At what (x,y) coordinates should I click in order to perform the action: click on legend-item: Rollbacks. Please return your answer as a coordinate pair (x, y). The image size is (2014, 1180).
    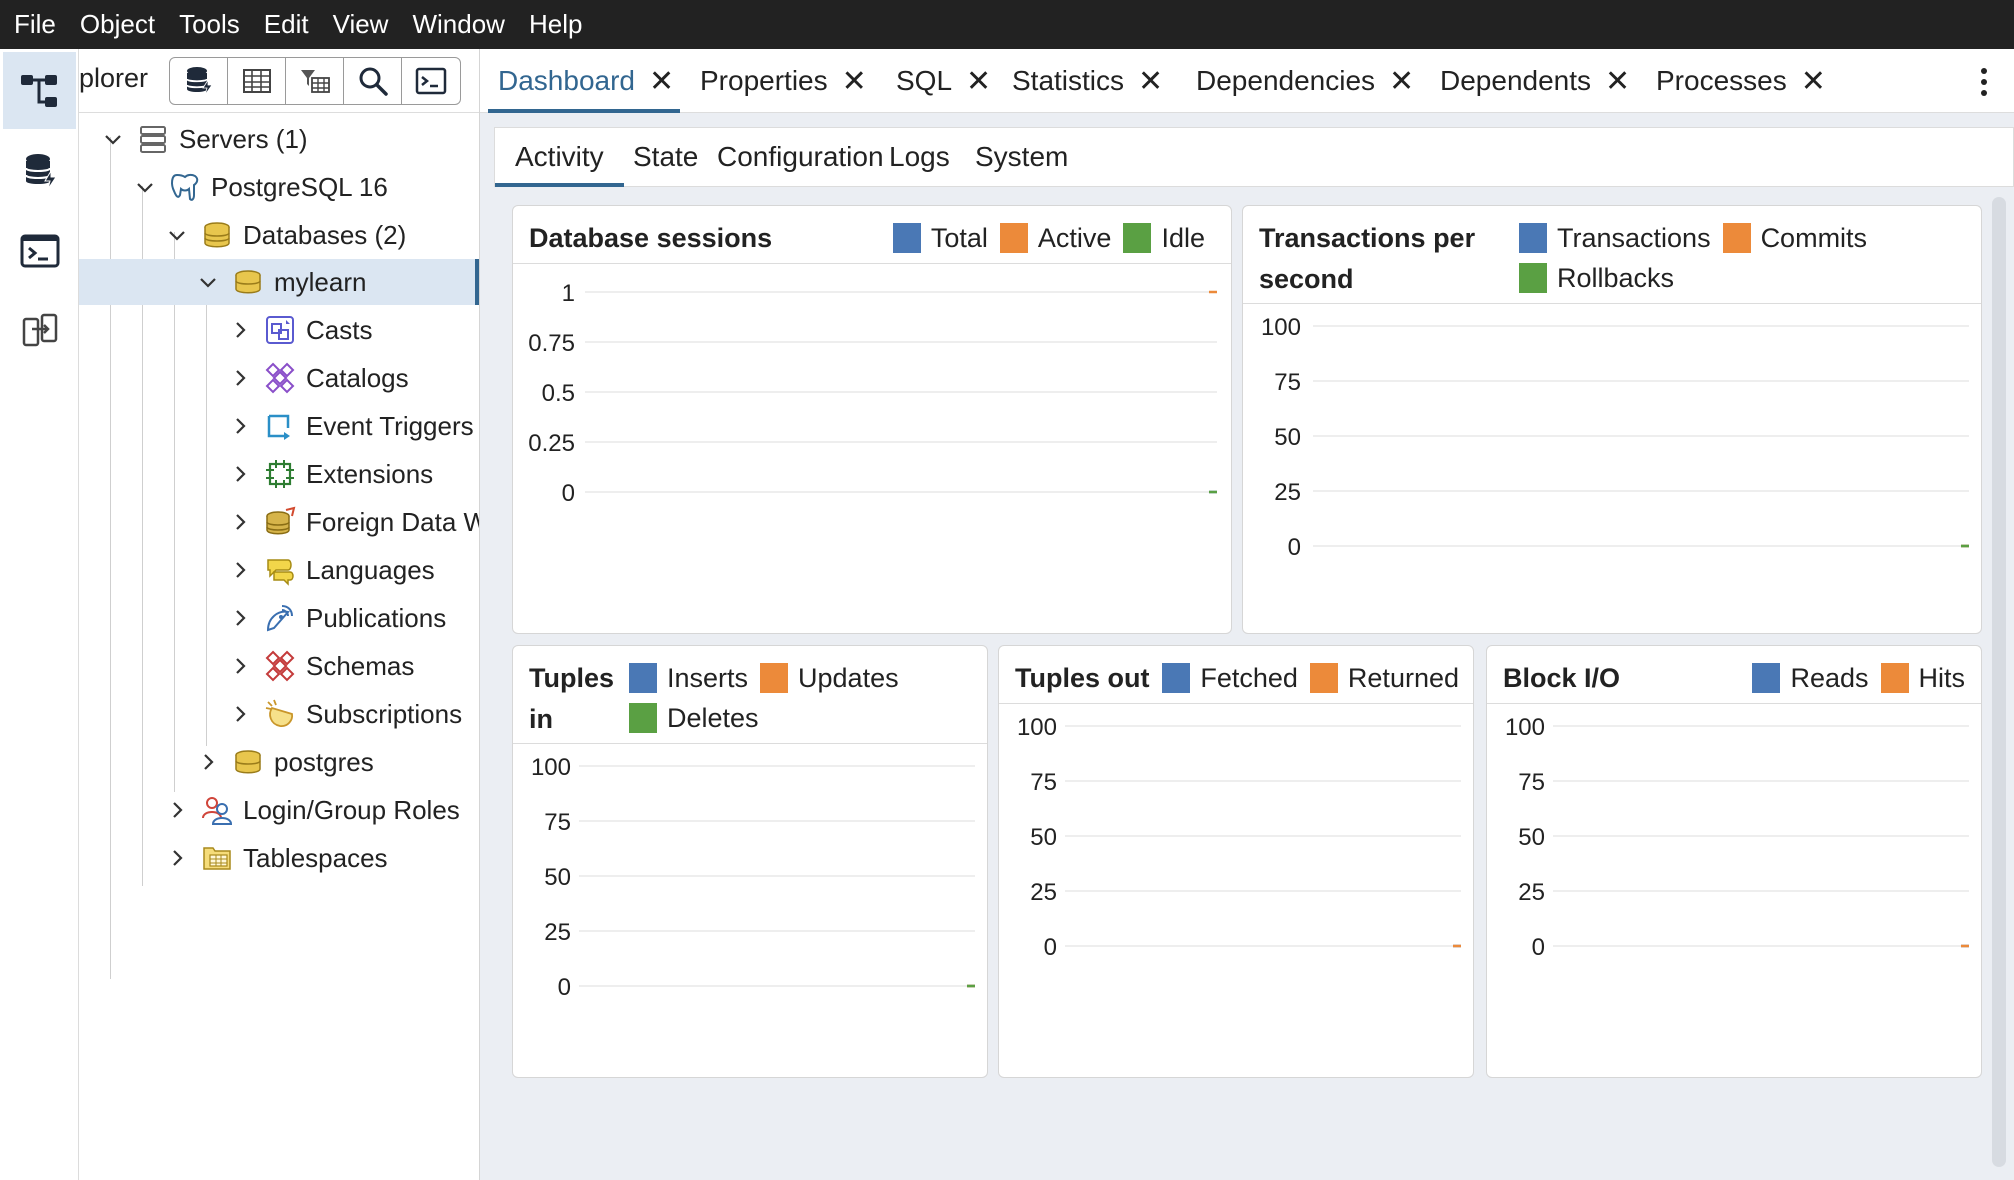
    Looking at the image, I should click on (1596, 278).